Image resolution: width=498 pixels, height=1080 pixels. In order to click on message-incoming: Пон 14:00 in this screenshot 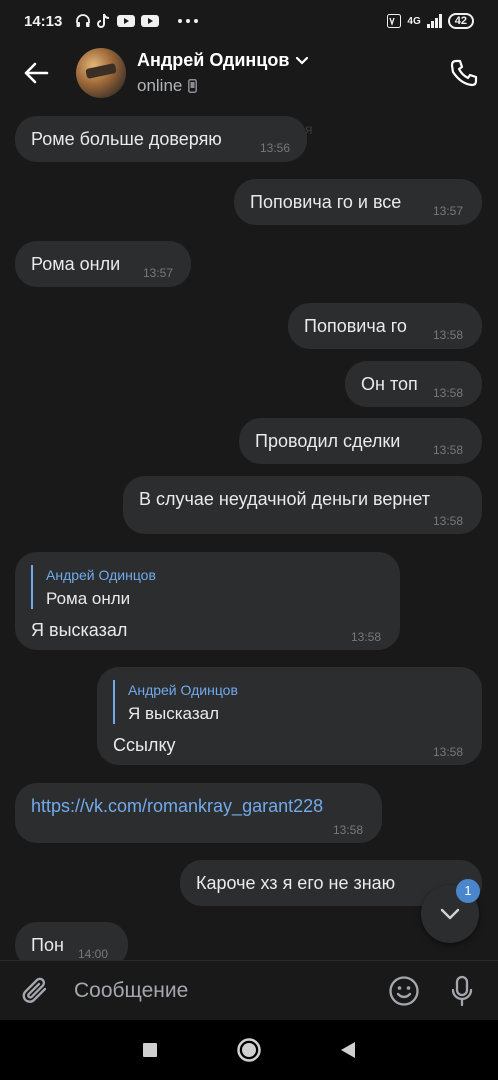, I will do `click(71, 941)`.